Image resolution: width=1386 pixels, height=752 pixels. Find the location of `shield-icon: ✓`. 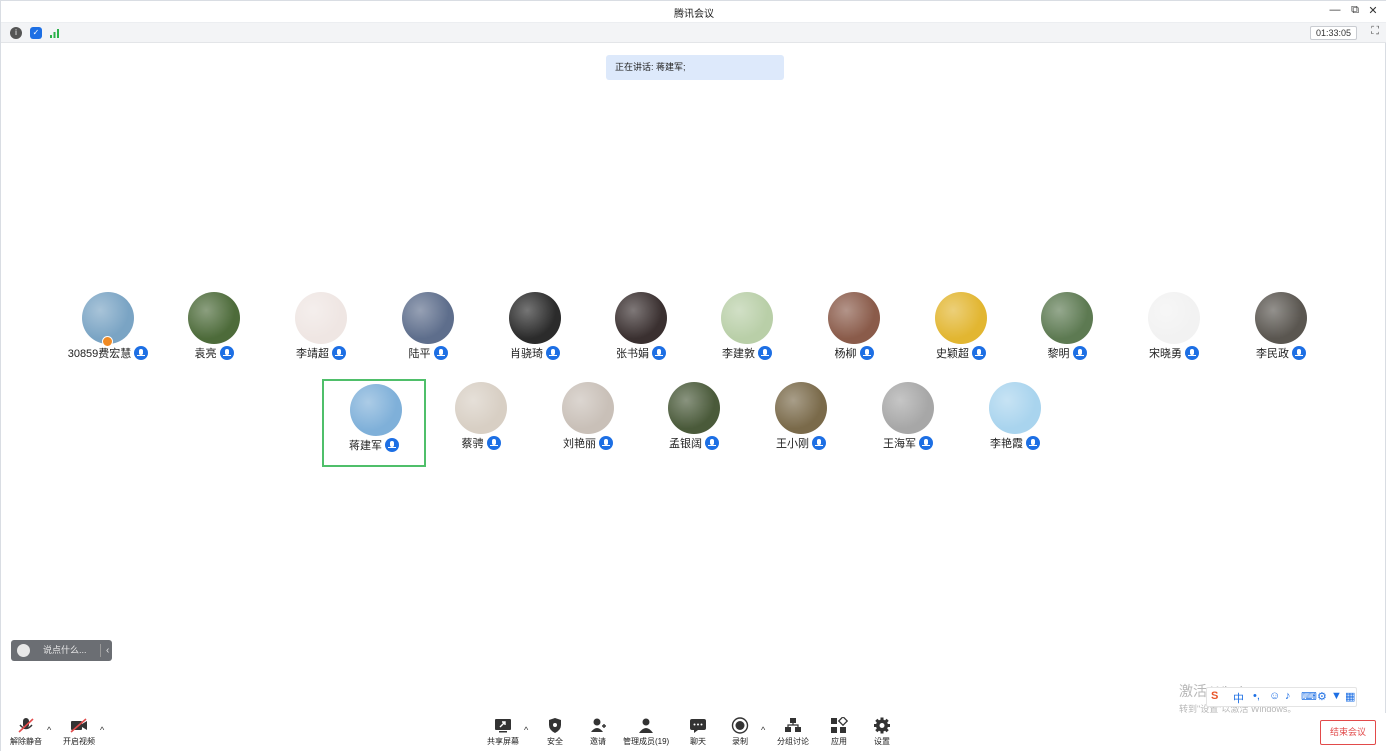

shield-icon: ✓ is located at coordinates (36, 33).